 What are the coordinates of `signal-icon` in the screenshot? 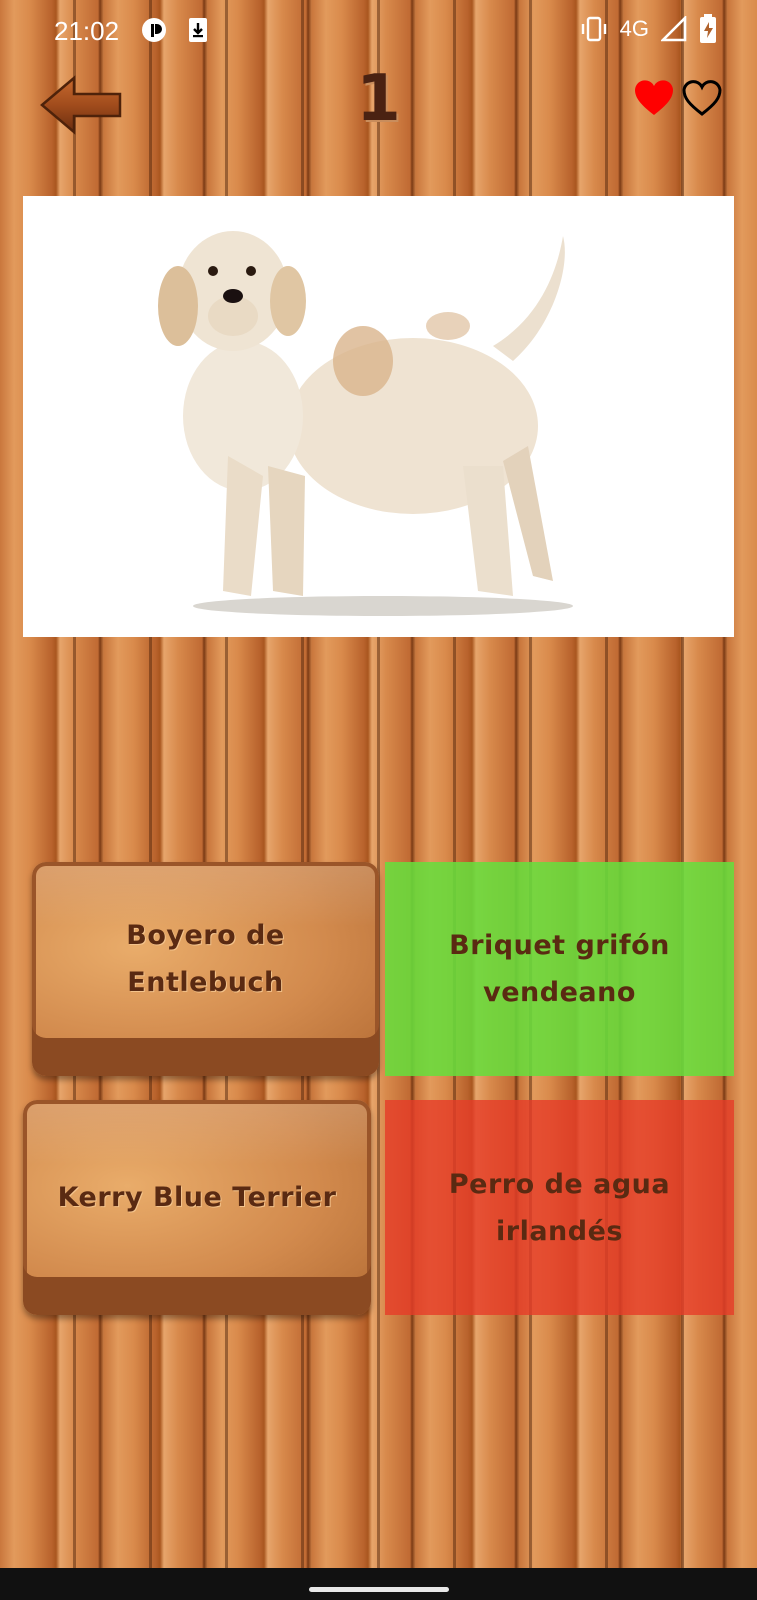 It's located at (674, 29).